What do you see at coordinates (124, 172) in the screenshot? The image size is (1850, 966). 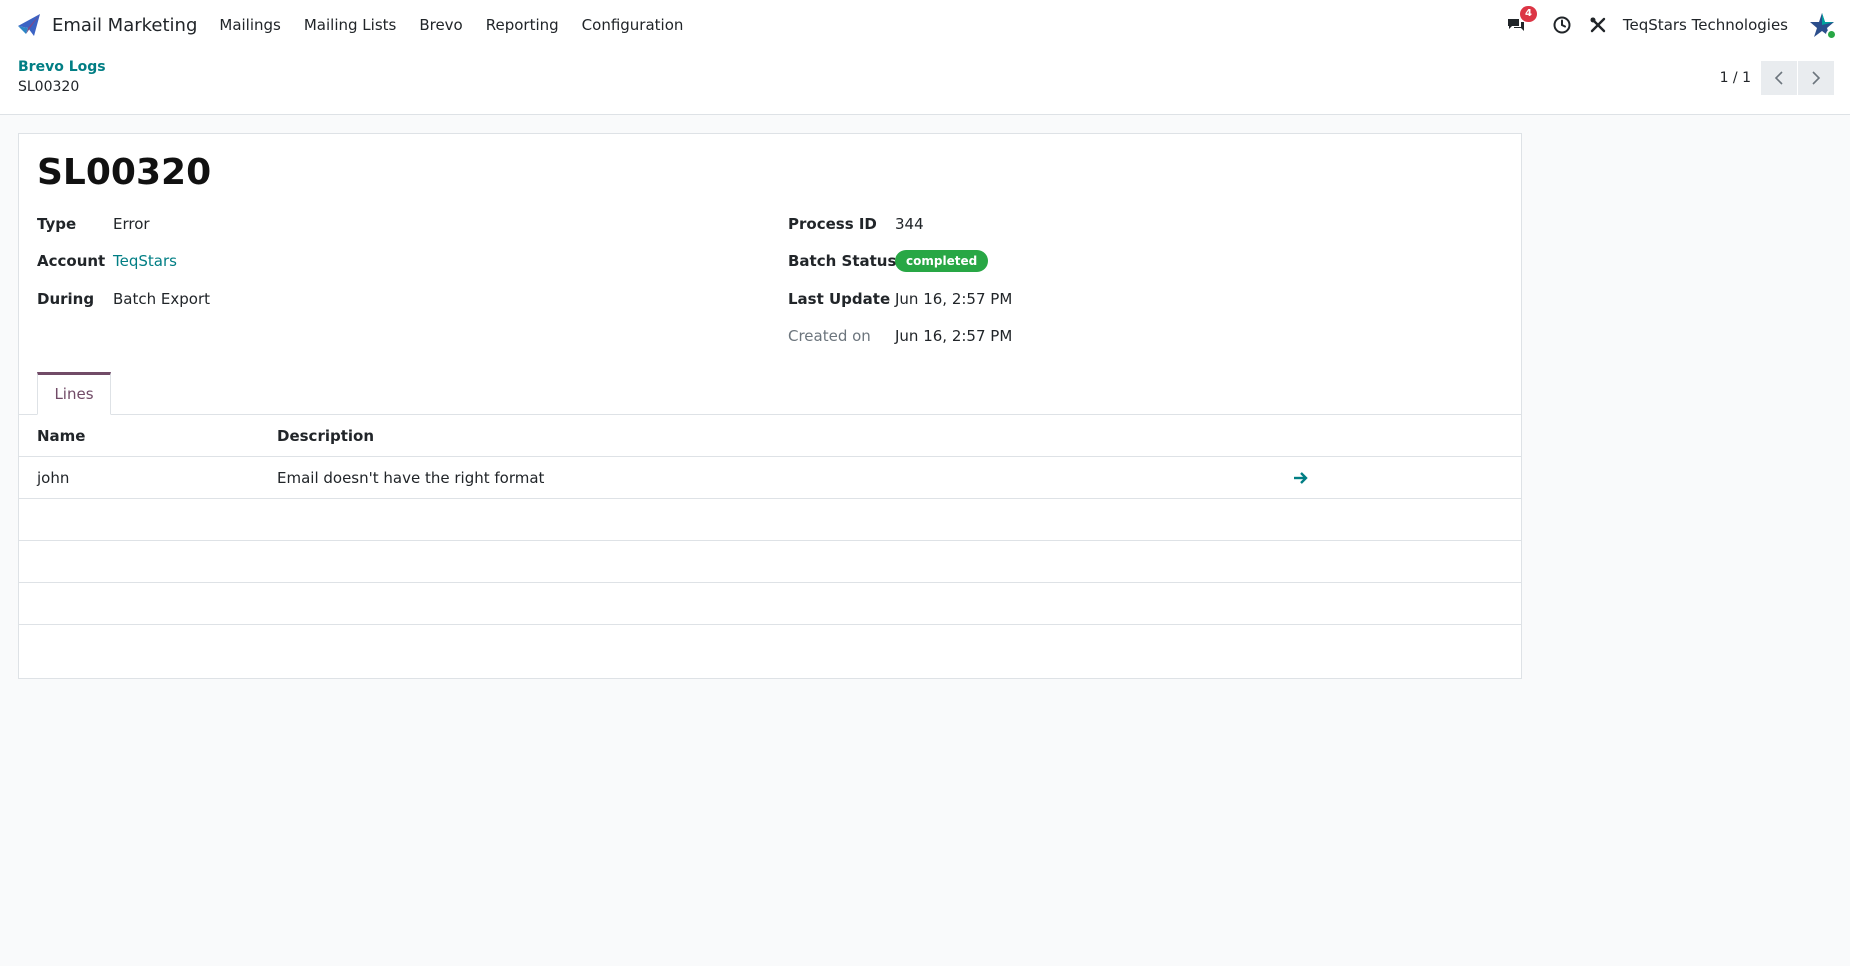 I see `record-title: SL00320` at bounding box center [124, 172].